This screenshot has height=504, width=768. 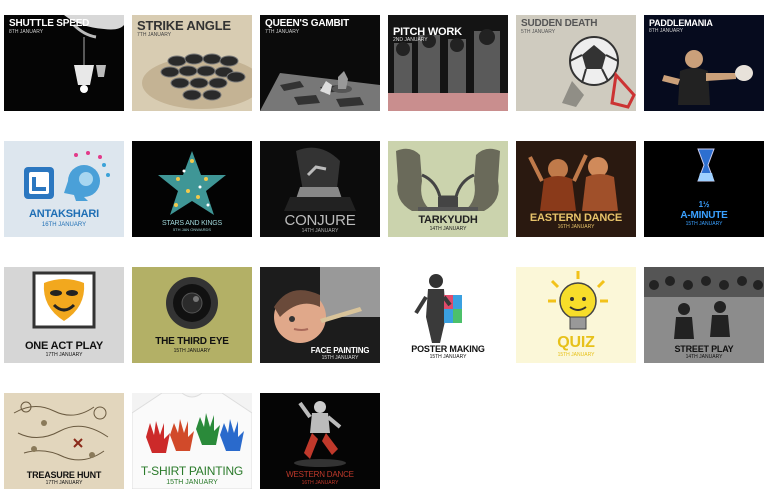 I want to click on event-tile-antakshari: ANTAKSHARI 16TH JANUARY, so click(x=64, y=189).